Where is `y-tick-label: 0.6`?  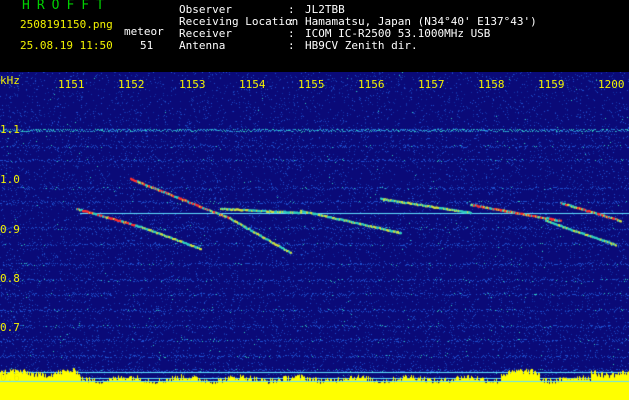
y-tick-label: 0.6 is located at coordinates (10, 377).